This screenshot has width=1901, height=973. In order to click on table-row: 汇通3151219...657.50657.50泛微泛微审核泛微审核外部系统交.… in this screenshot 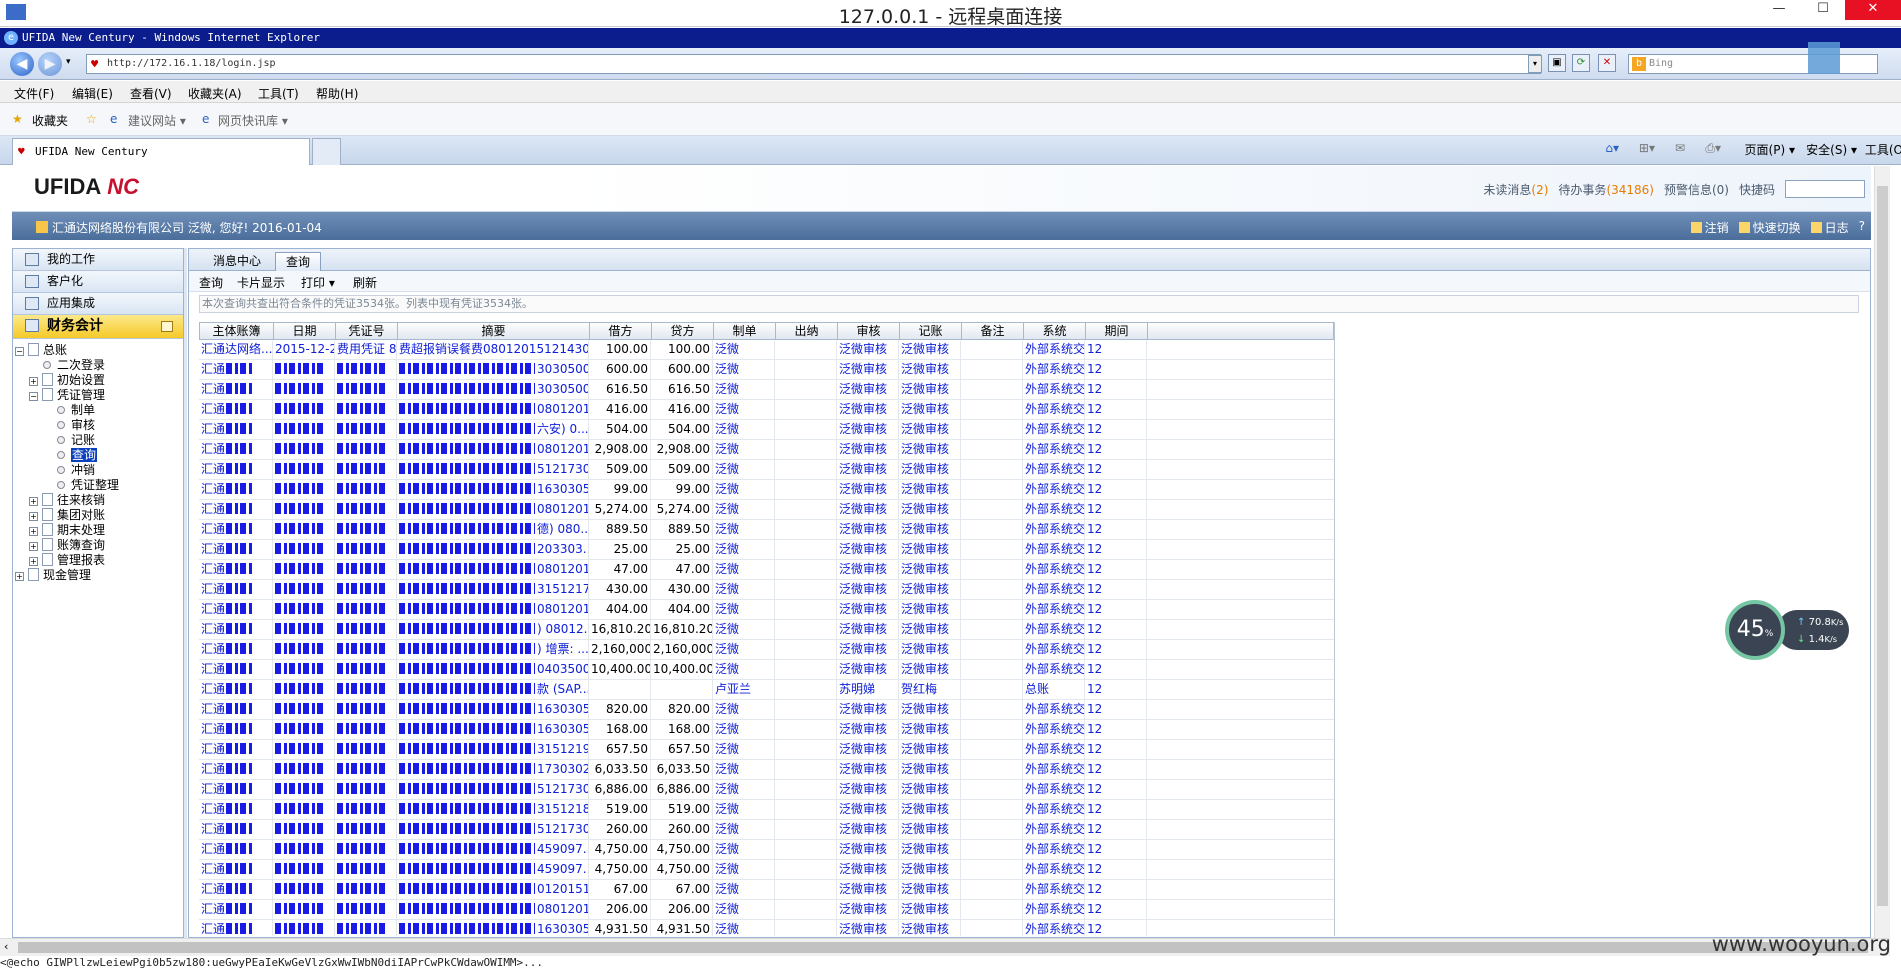, I will do `click(766, 750)`.